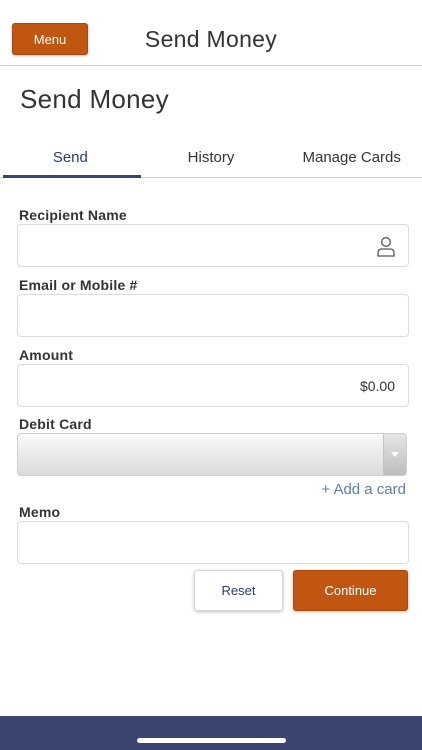 The width and height of the screenshot is (422, 750). What do you see at coordinates (363, 489) in the screenshot?
I see `add-card-link: + Add a card` at bounding box center [363, 489].